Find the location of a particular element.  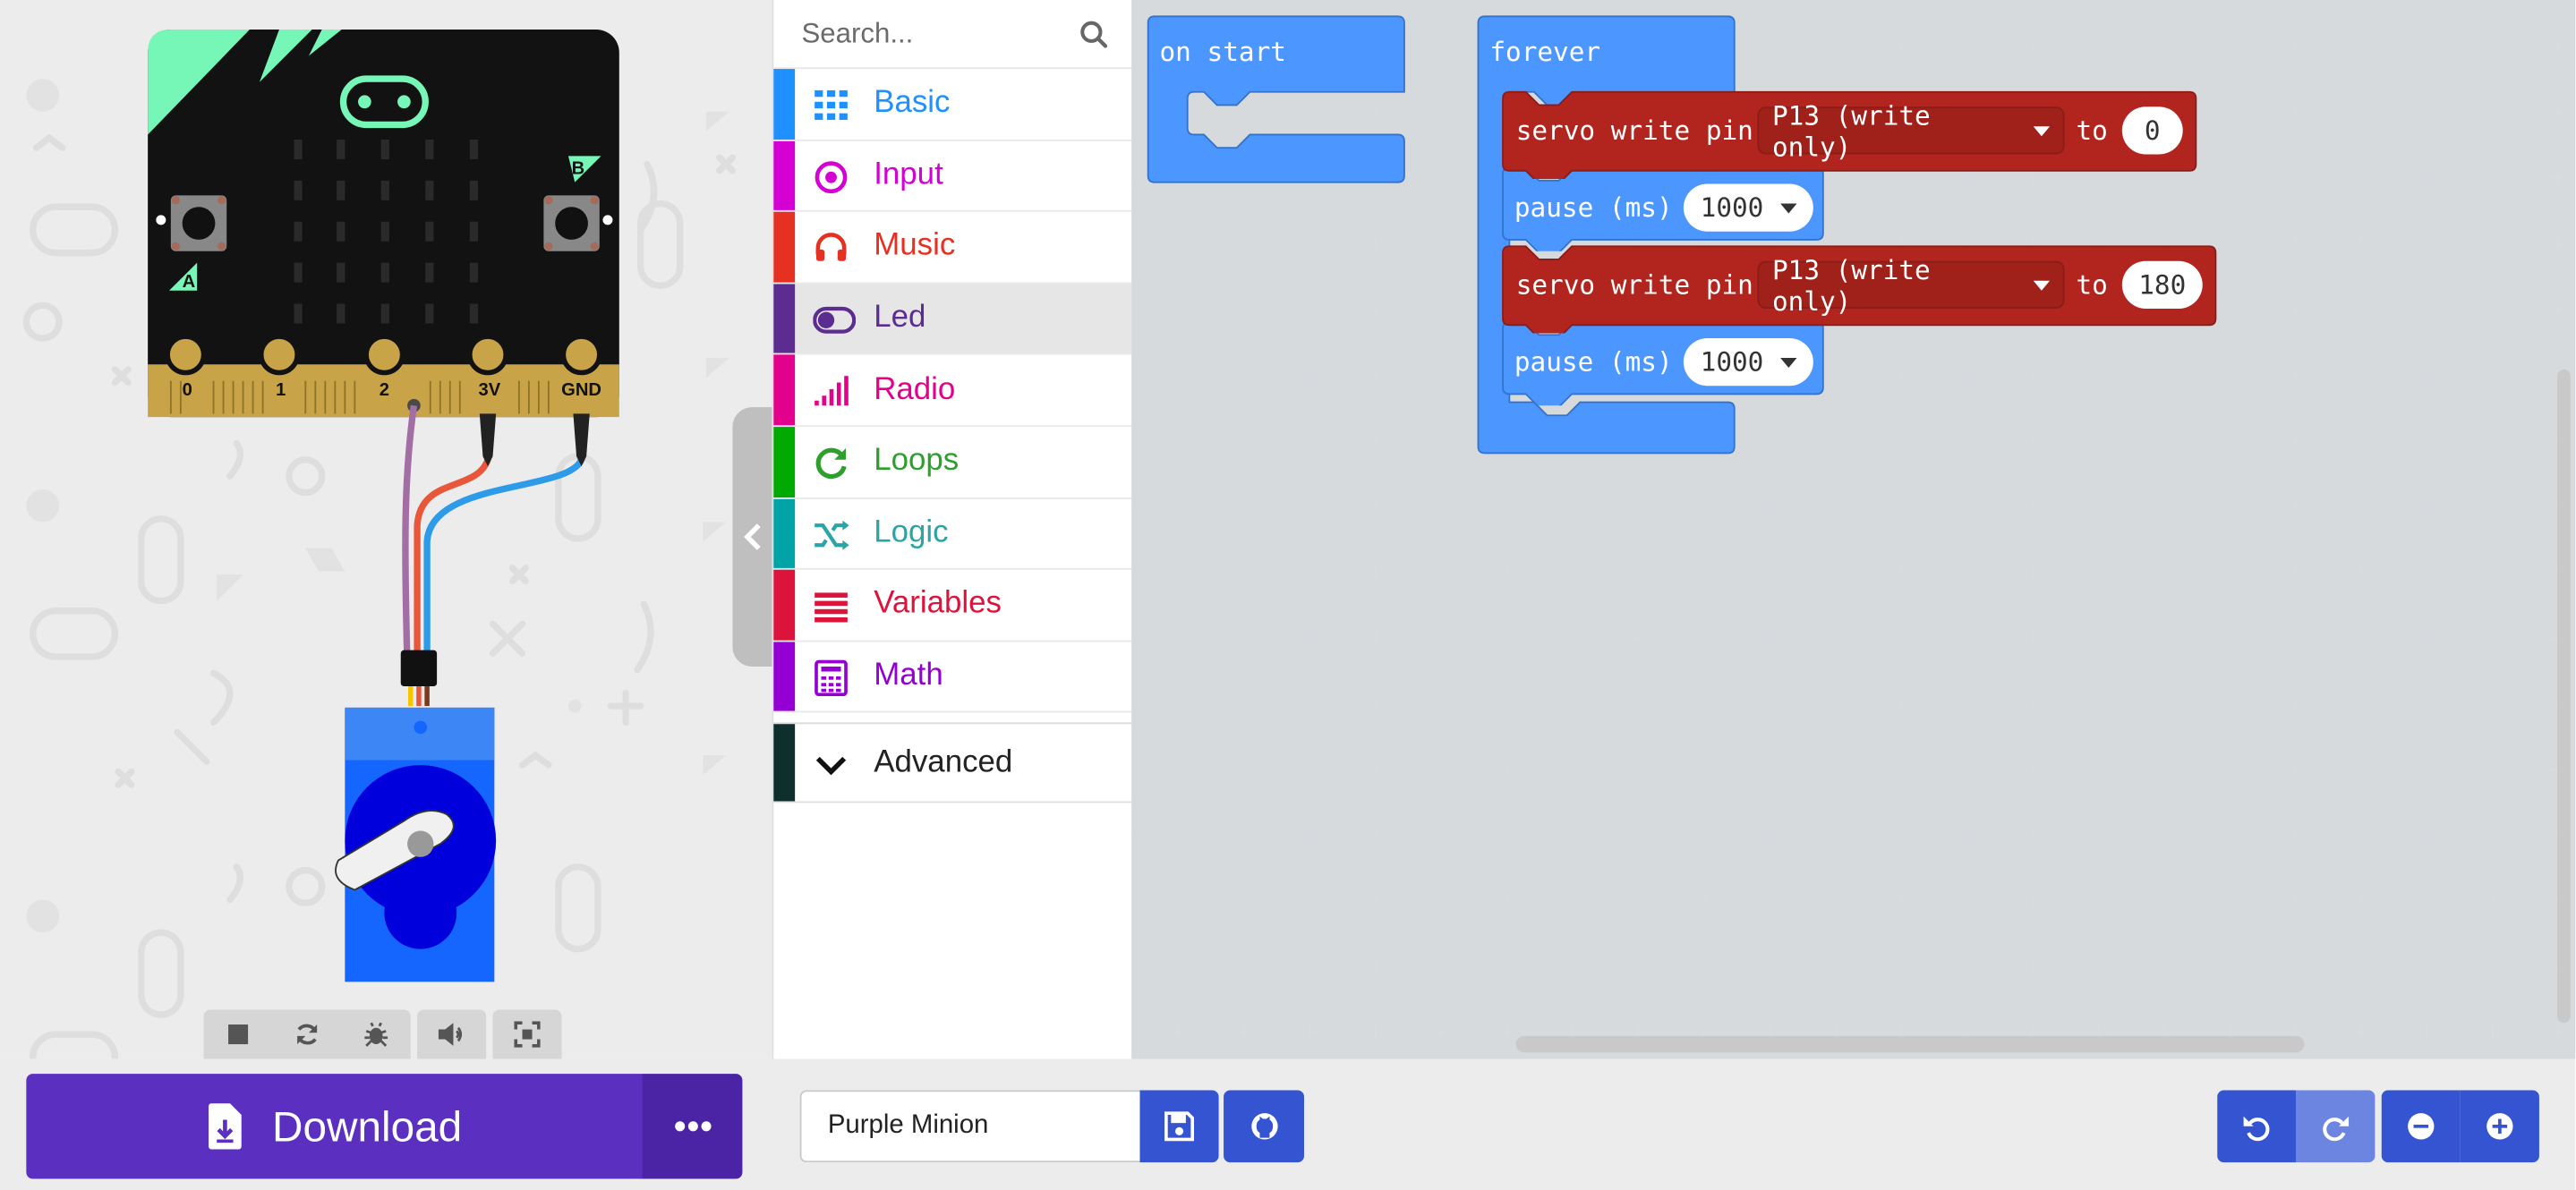

stop-icon is located at coordinates (238, 1034).